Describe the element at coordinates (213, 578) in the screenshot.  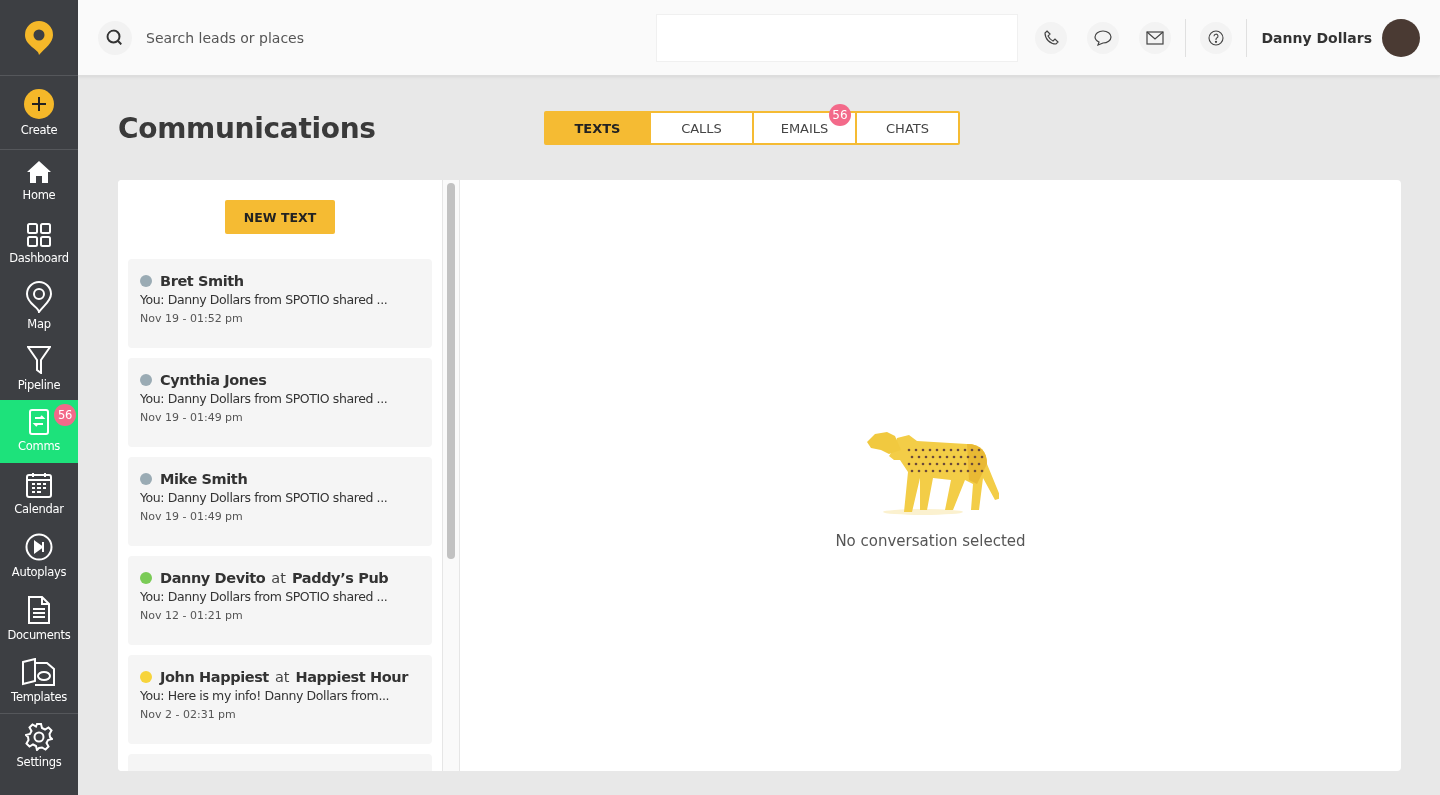
I see `contact-name: Danny Devito` at that location.